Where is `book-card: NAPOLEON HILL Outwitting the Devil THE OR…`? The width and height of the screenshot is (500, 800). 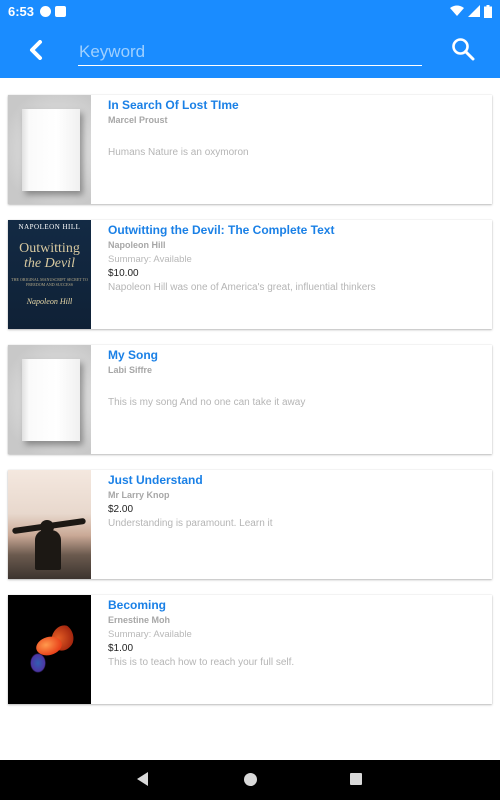
book-card: NAPOLEON HILL Outwitting the Devil THE OR… is located at coordinates (250, 274).